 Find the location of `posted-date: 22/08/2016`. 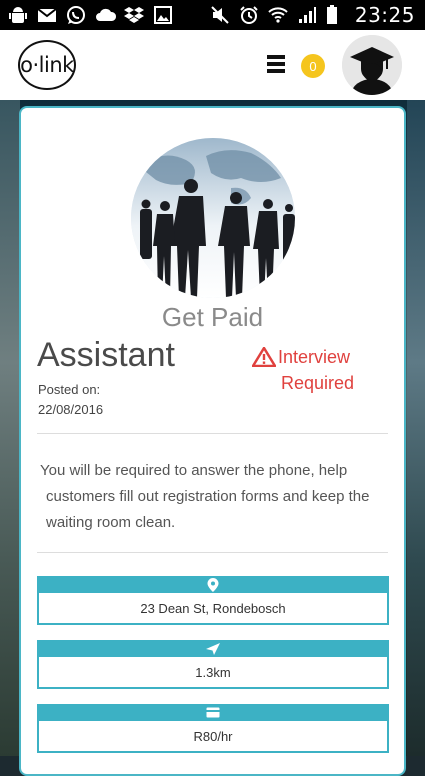

posted-date: 22/08/2016 is located at coordinates (71, 409).